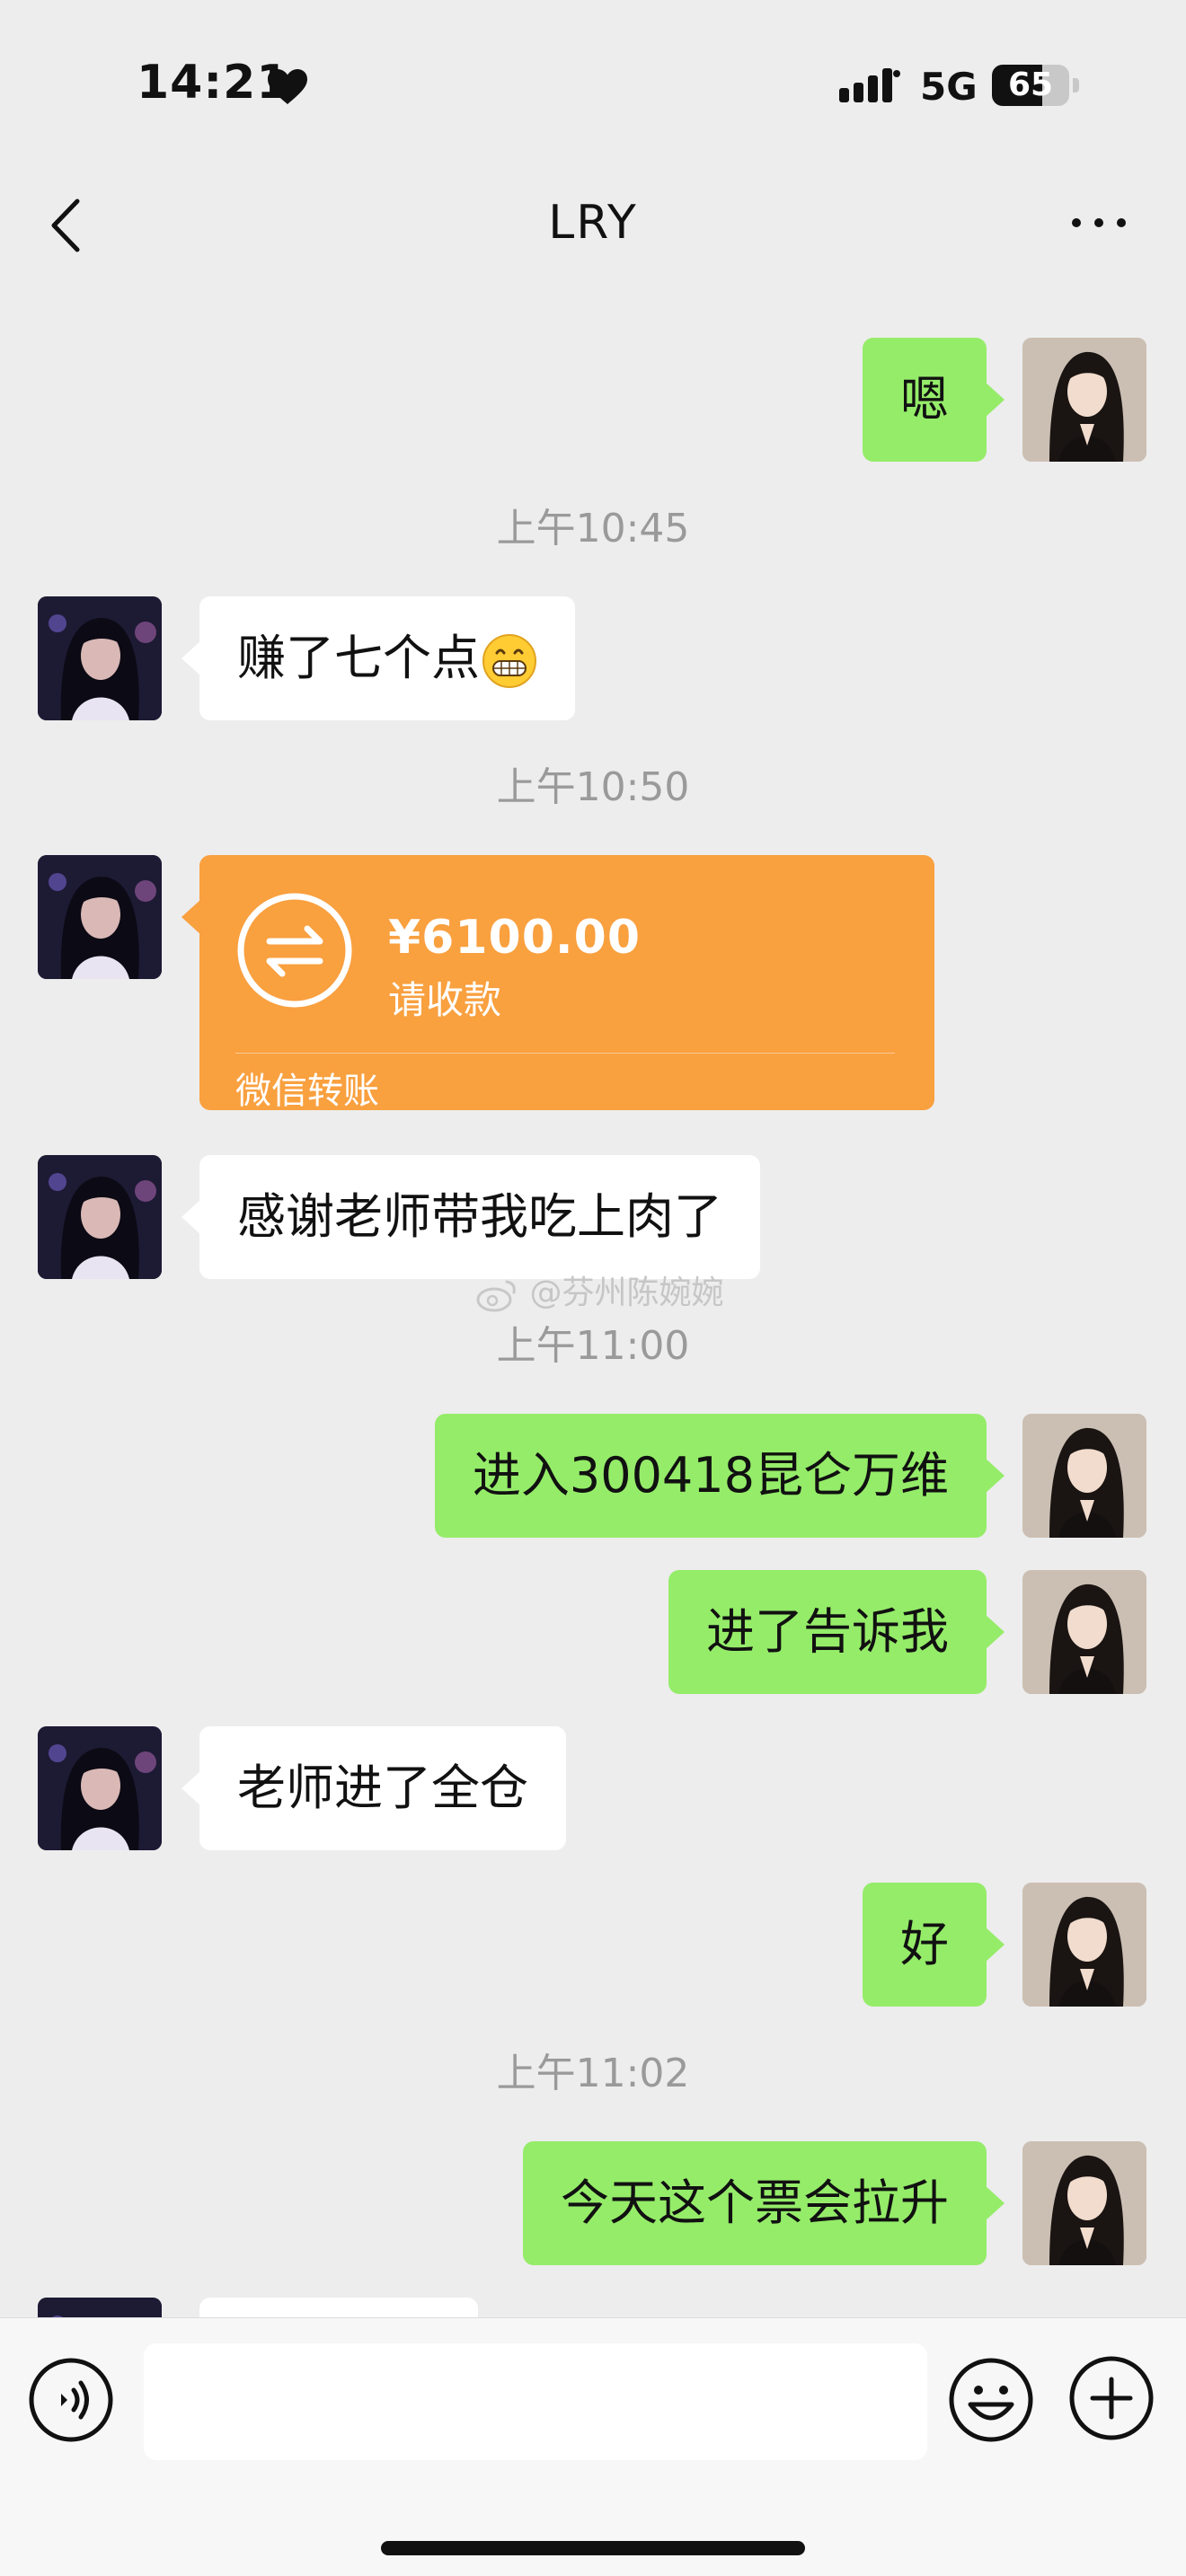 This screenshot has height=2576, width=1186. I want to click on message-bubble-received: 老师进了全仓, so click(373, 1788).